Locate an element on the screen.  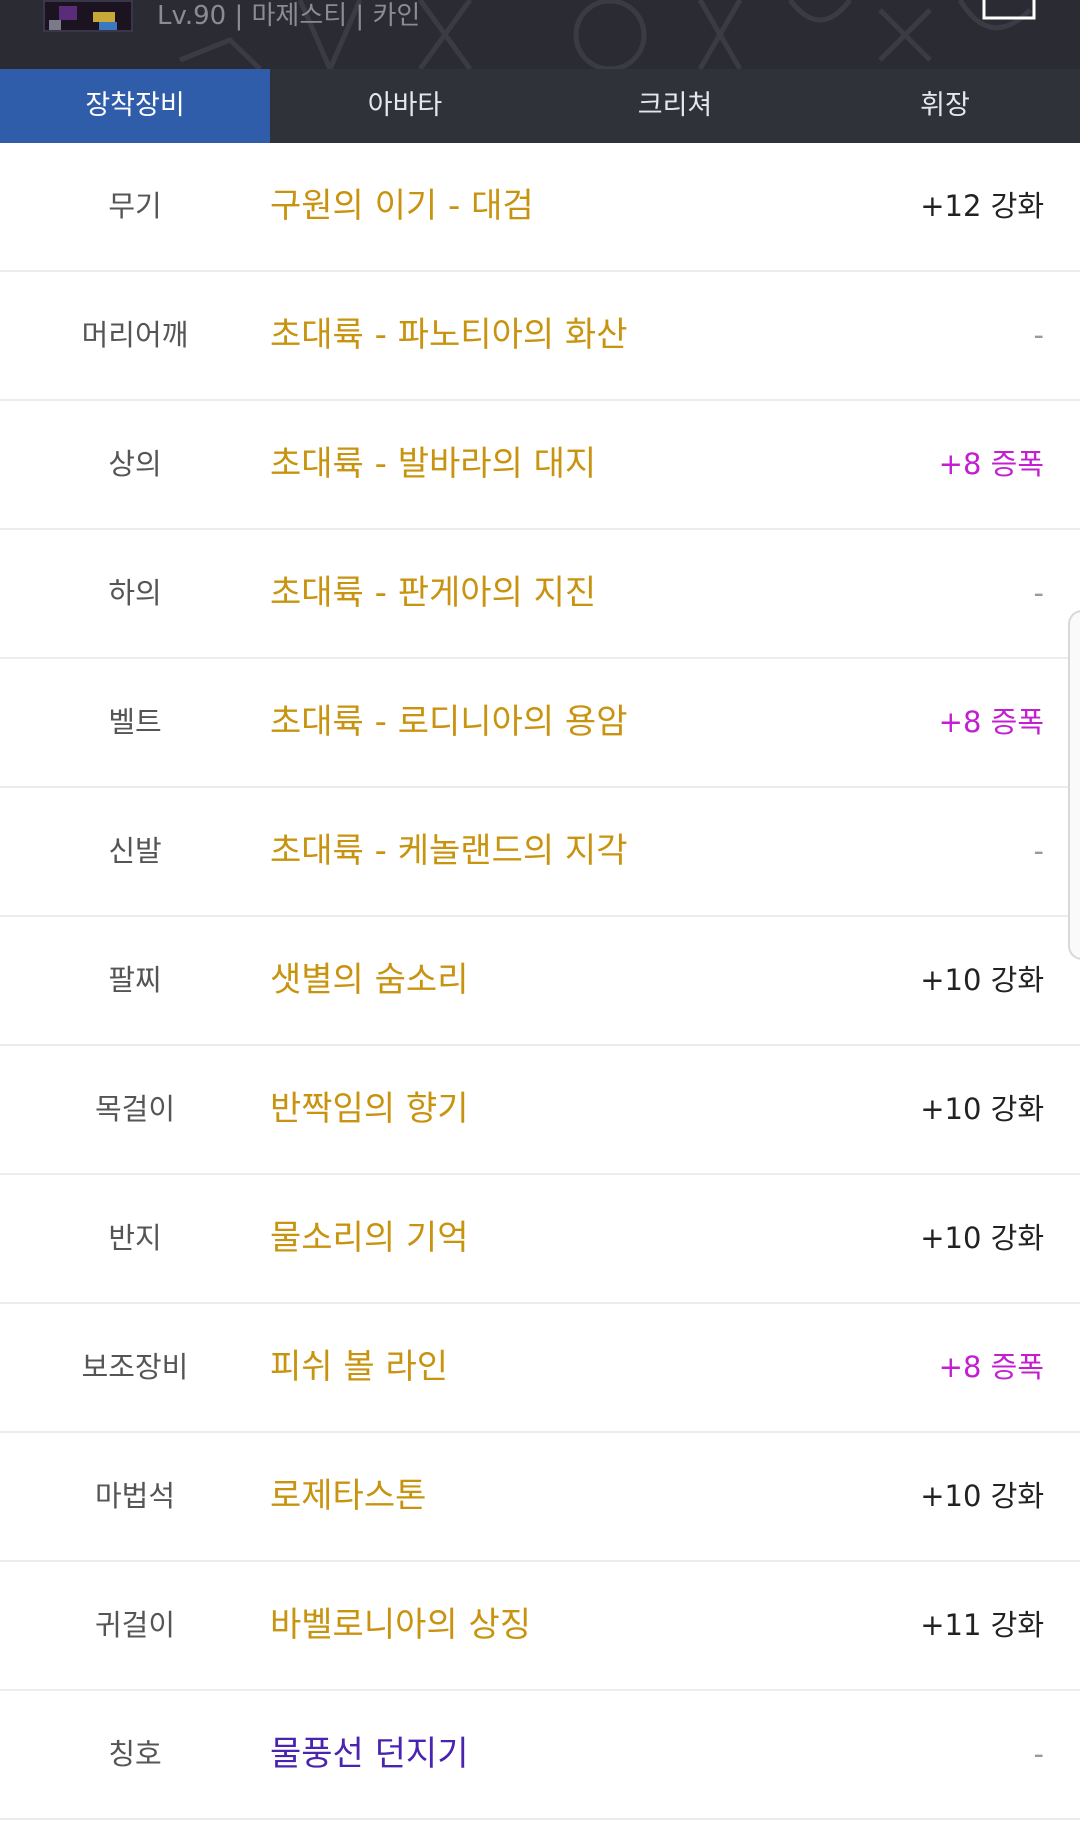
slot-label: 벨트 is located at coordinates (135, 722).